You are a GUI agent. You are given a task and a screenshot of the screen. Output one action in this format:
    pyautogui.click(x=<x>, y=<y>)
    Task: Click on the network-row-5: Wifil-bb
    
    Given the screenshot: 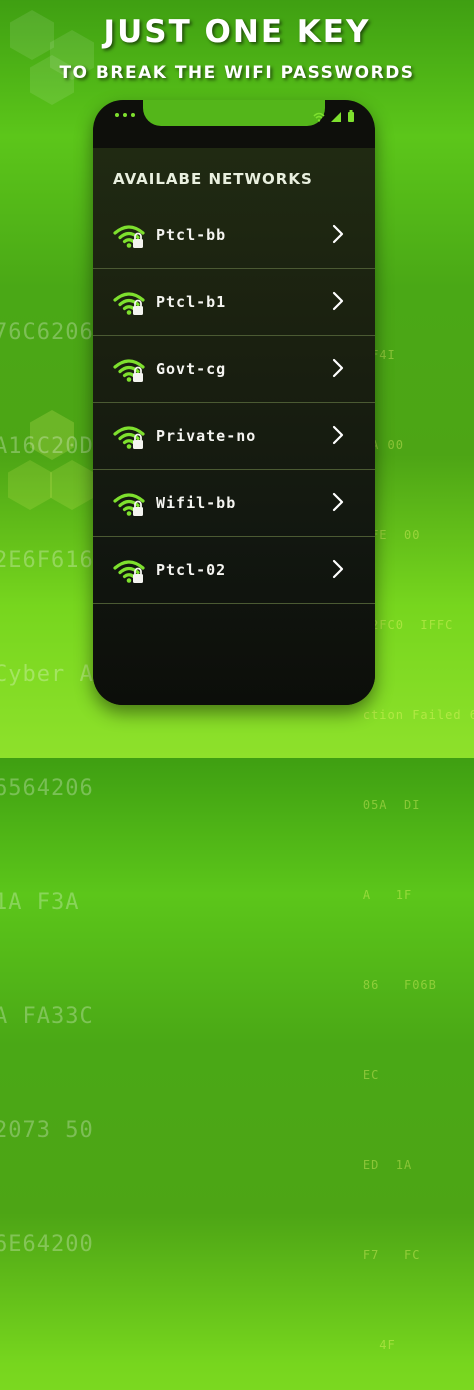 What is the action you would take?
    pyautogui.click(x=234, y=503)
    